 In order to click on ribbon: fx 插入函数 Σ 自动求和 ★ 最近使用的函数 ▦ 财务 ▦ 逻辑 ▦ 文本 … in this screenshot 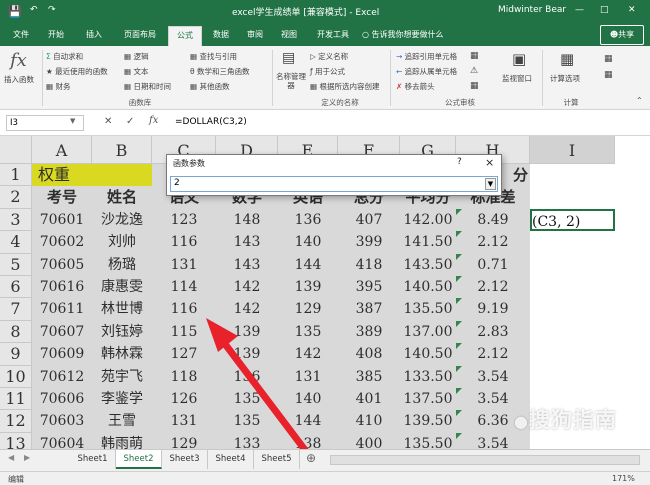, I will do `click(325, 78)`.